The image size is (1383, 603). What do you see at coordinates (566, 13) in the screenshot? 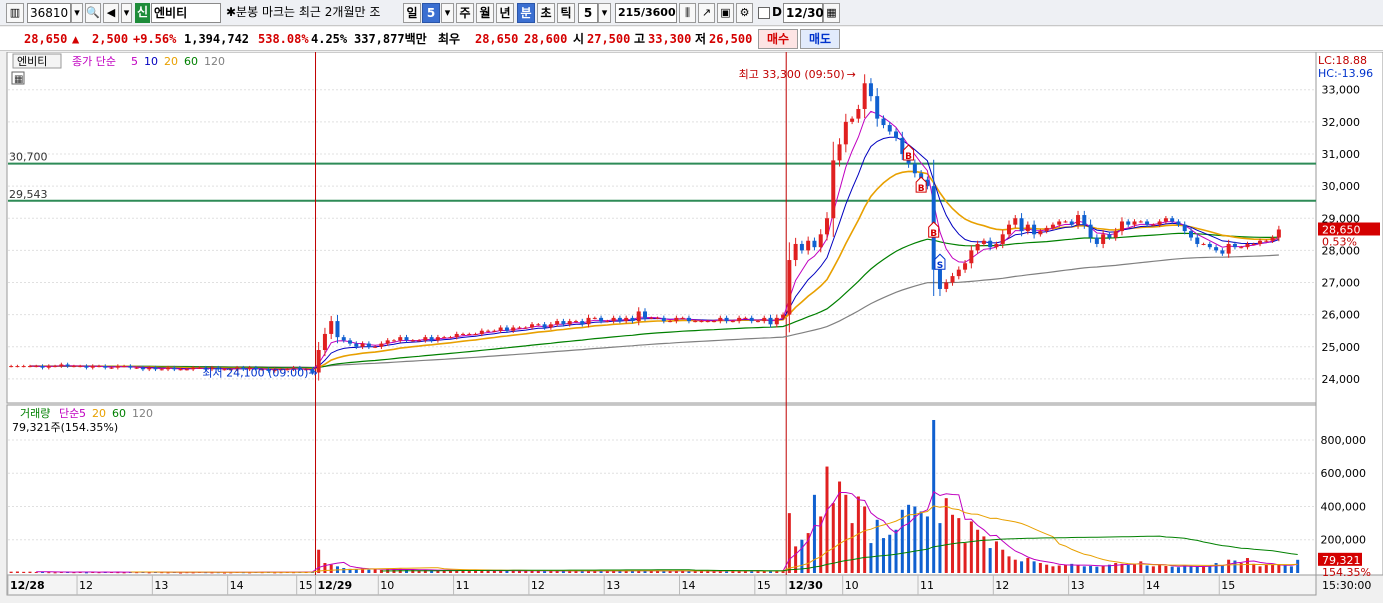
I see `period-tick: 틱` at bounding box center [566, 13].